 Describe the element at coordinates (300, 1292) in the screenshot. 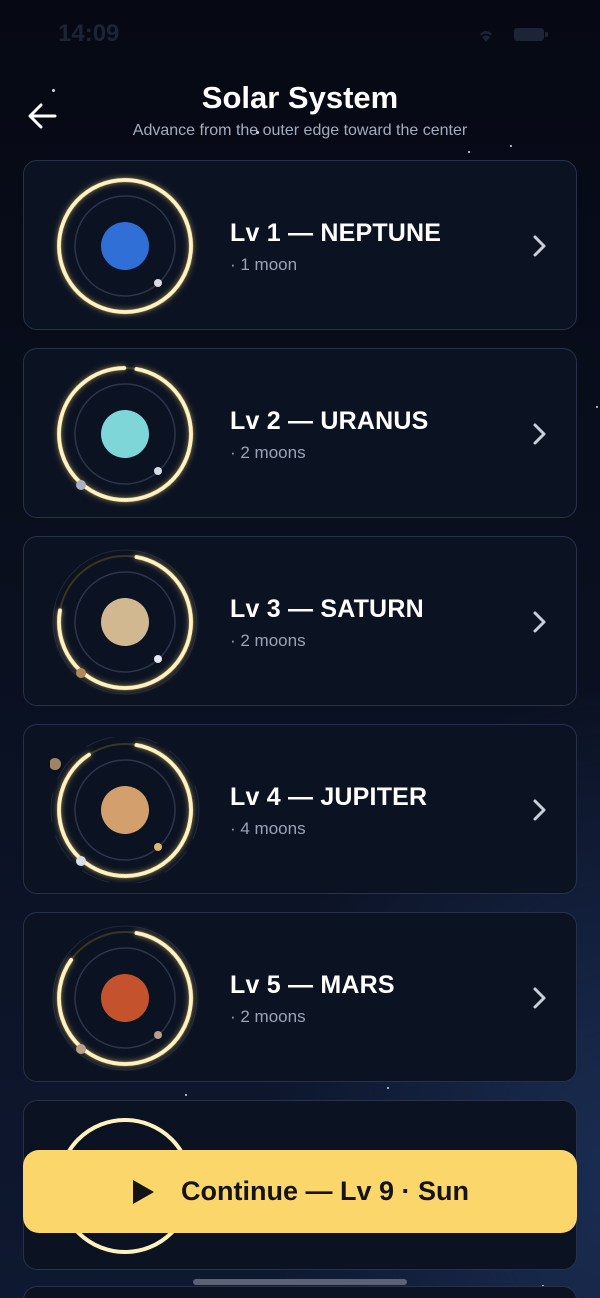

I see `level-card-peek` at that location.